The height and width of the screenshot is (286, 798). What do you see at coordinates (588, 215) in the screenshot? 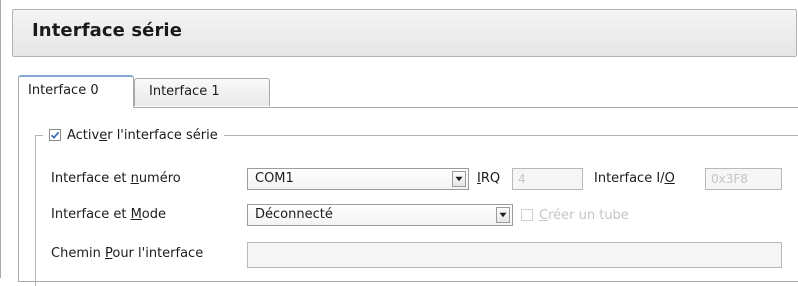
I see `create-pipe-label-post: réer un tube` at bounding box center [588, 215].